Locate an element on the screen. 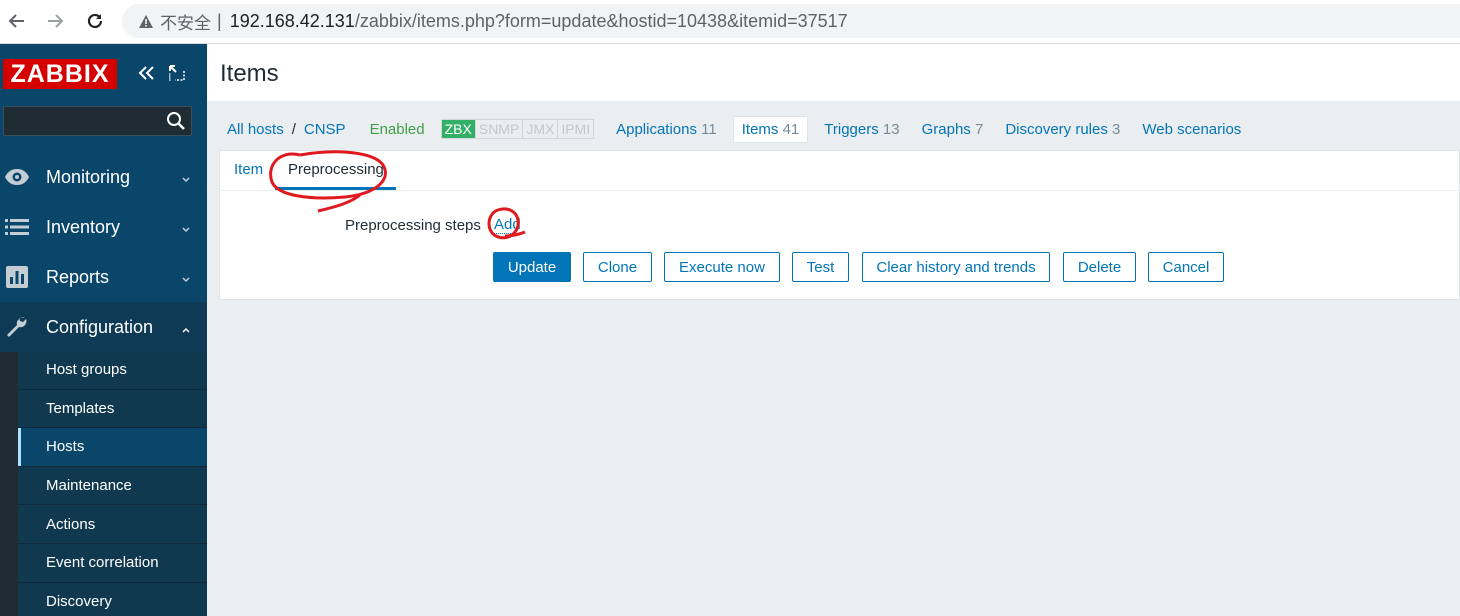 The width and height of the screenshot is (1460, 616). chevron-up-icon is located at coordinates (186, 329).